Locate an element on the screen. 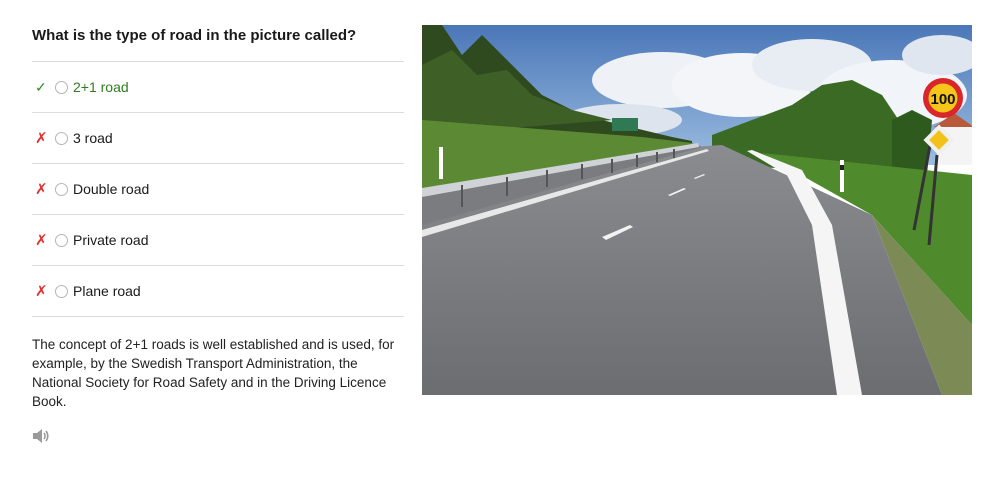 The height and width of the screenshot is (478, 1008). answer-option: ✓ 2+1 road is located at coordinates (218, 87).